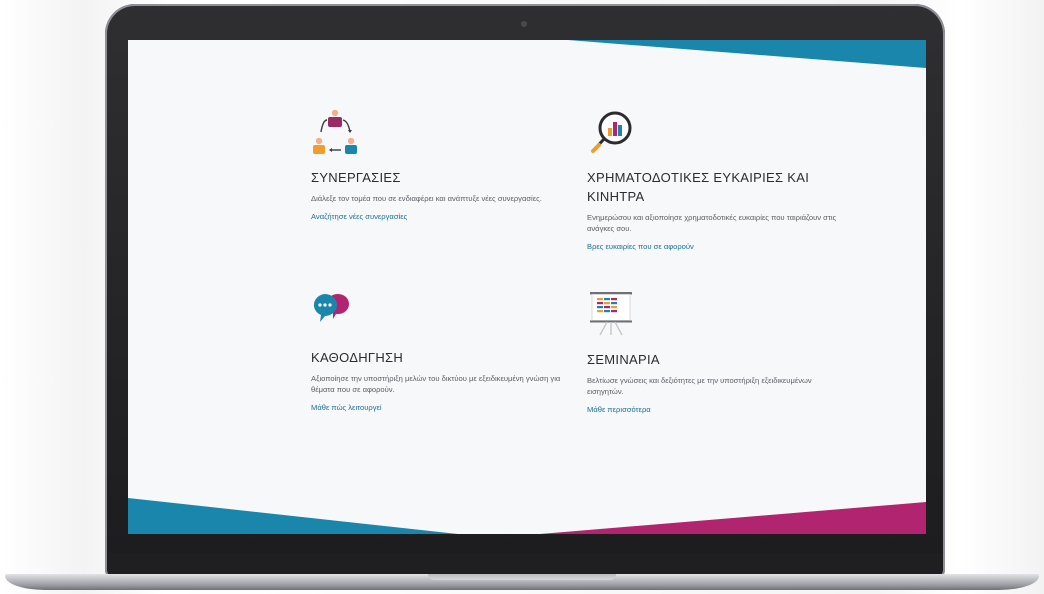 The width and height of the screenshot is (1044, 594). What do you see at coordinates (346, 407) in the screenshot?
I see `how-it-works-link: Μάθε πώς λειτουργεί` at bounding box center [346, 407].